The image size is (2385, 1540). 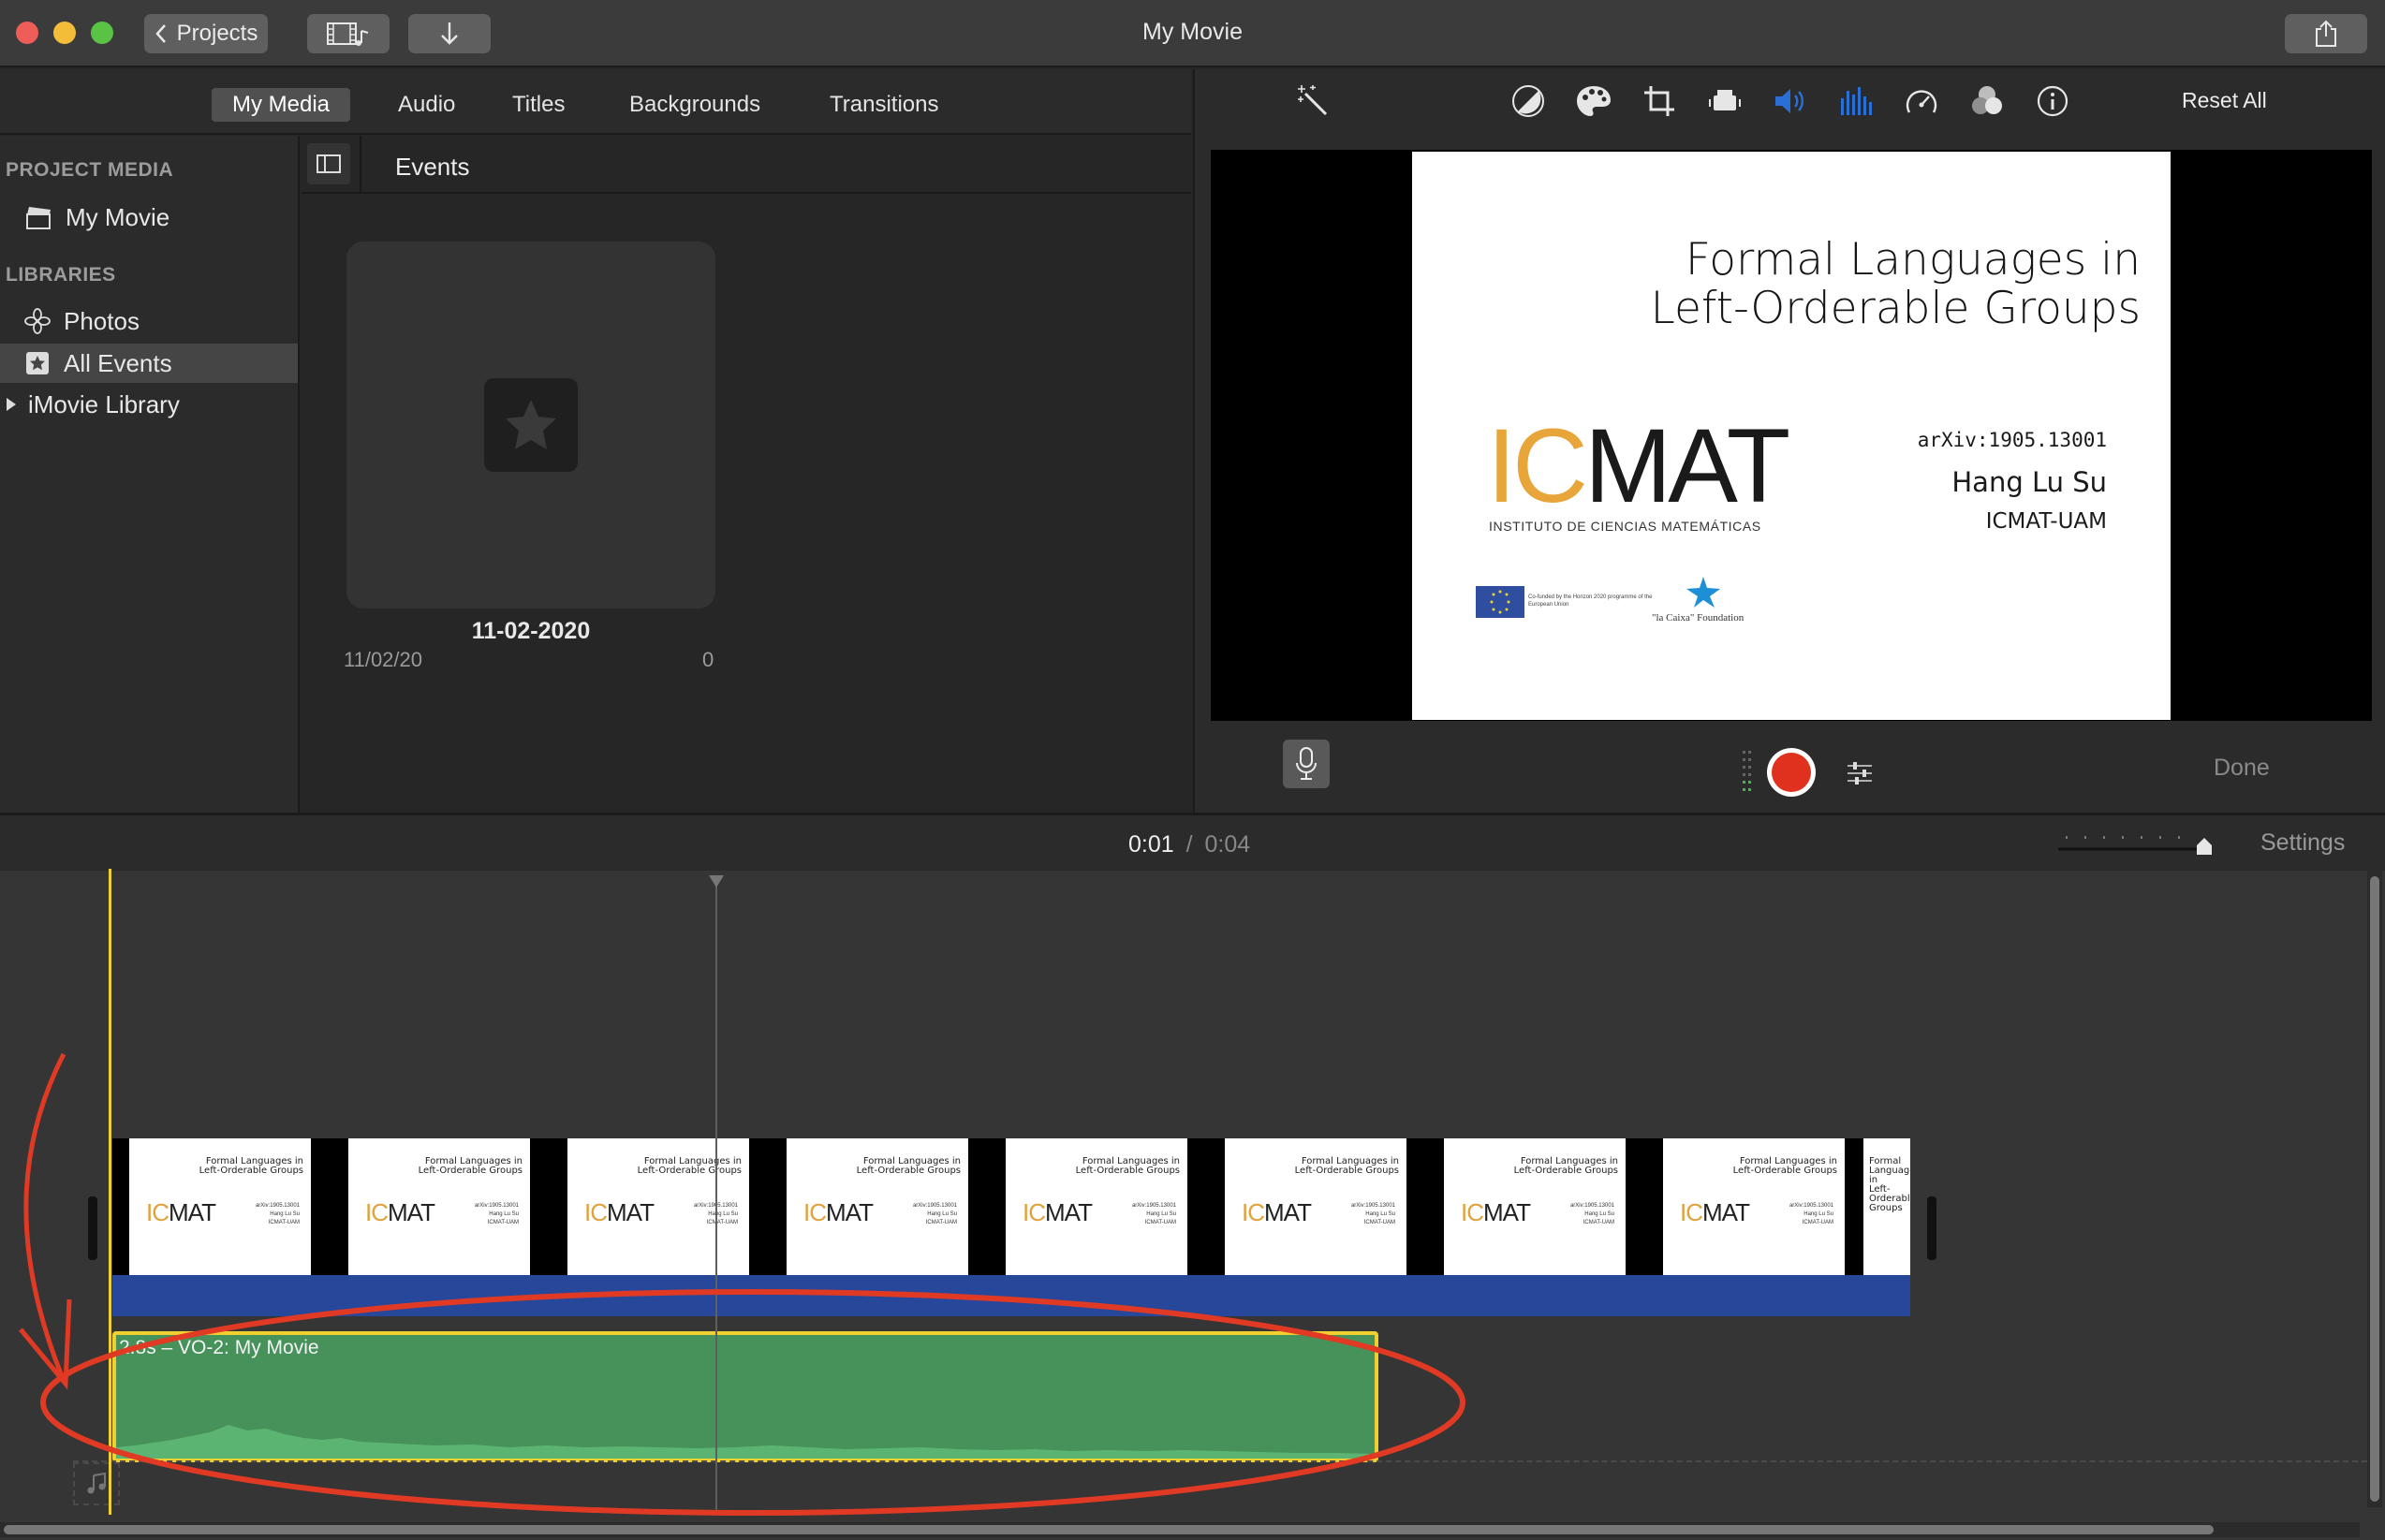 I want to click on total-time: 0:04, so click(x=1227, y=844).